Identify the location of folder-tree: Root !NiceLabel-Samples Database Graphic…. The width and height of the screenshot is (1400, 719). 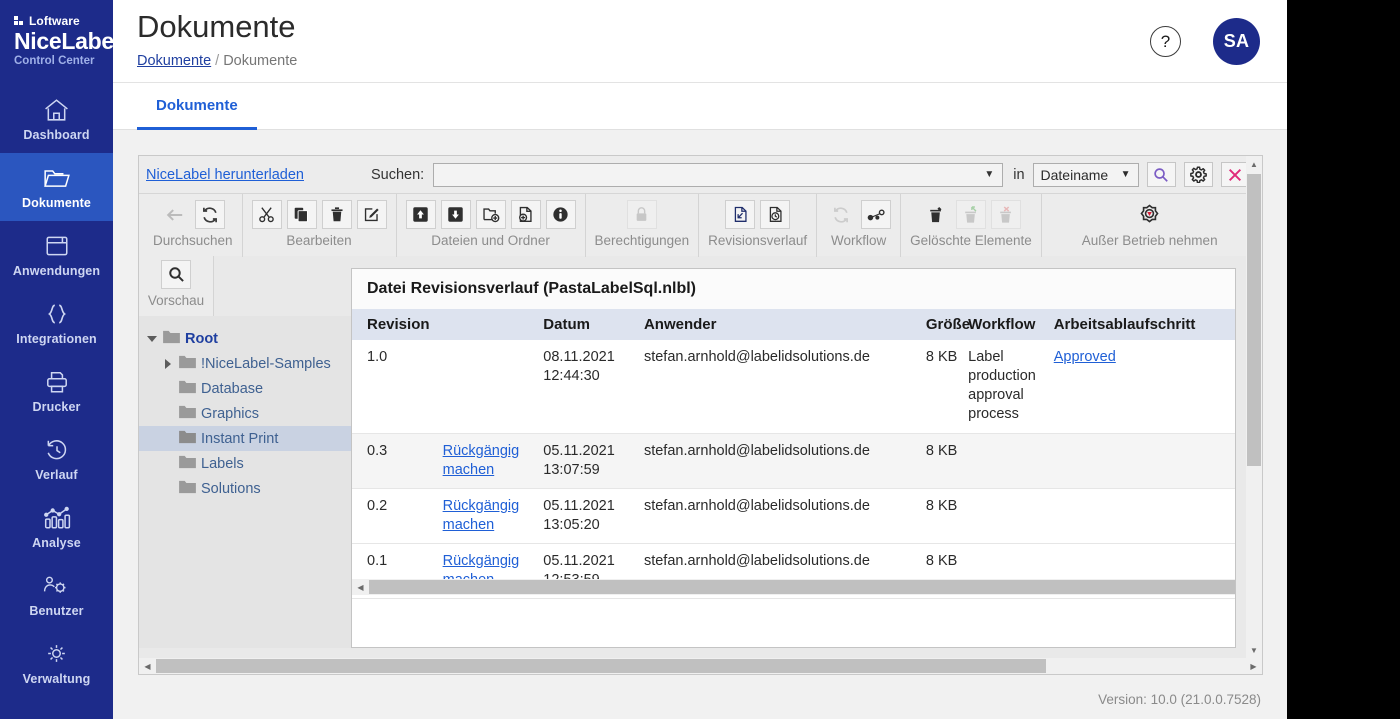
(246, 482).